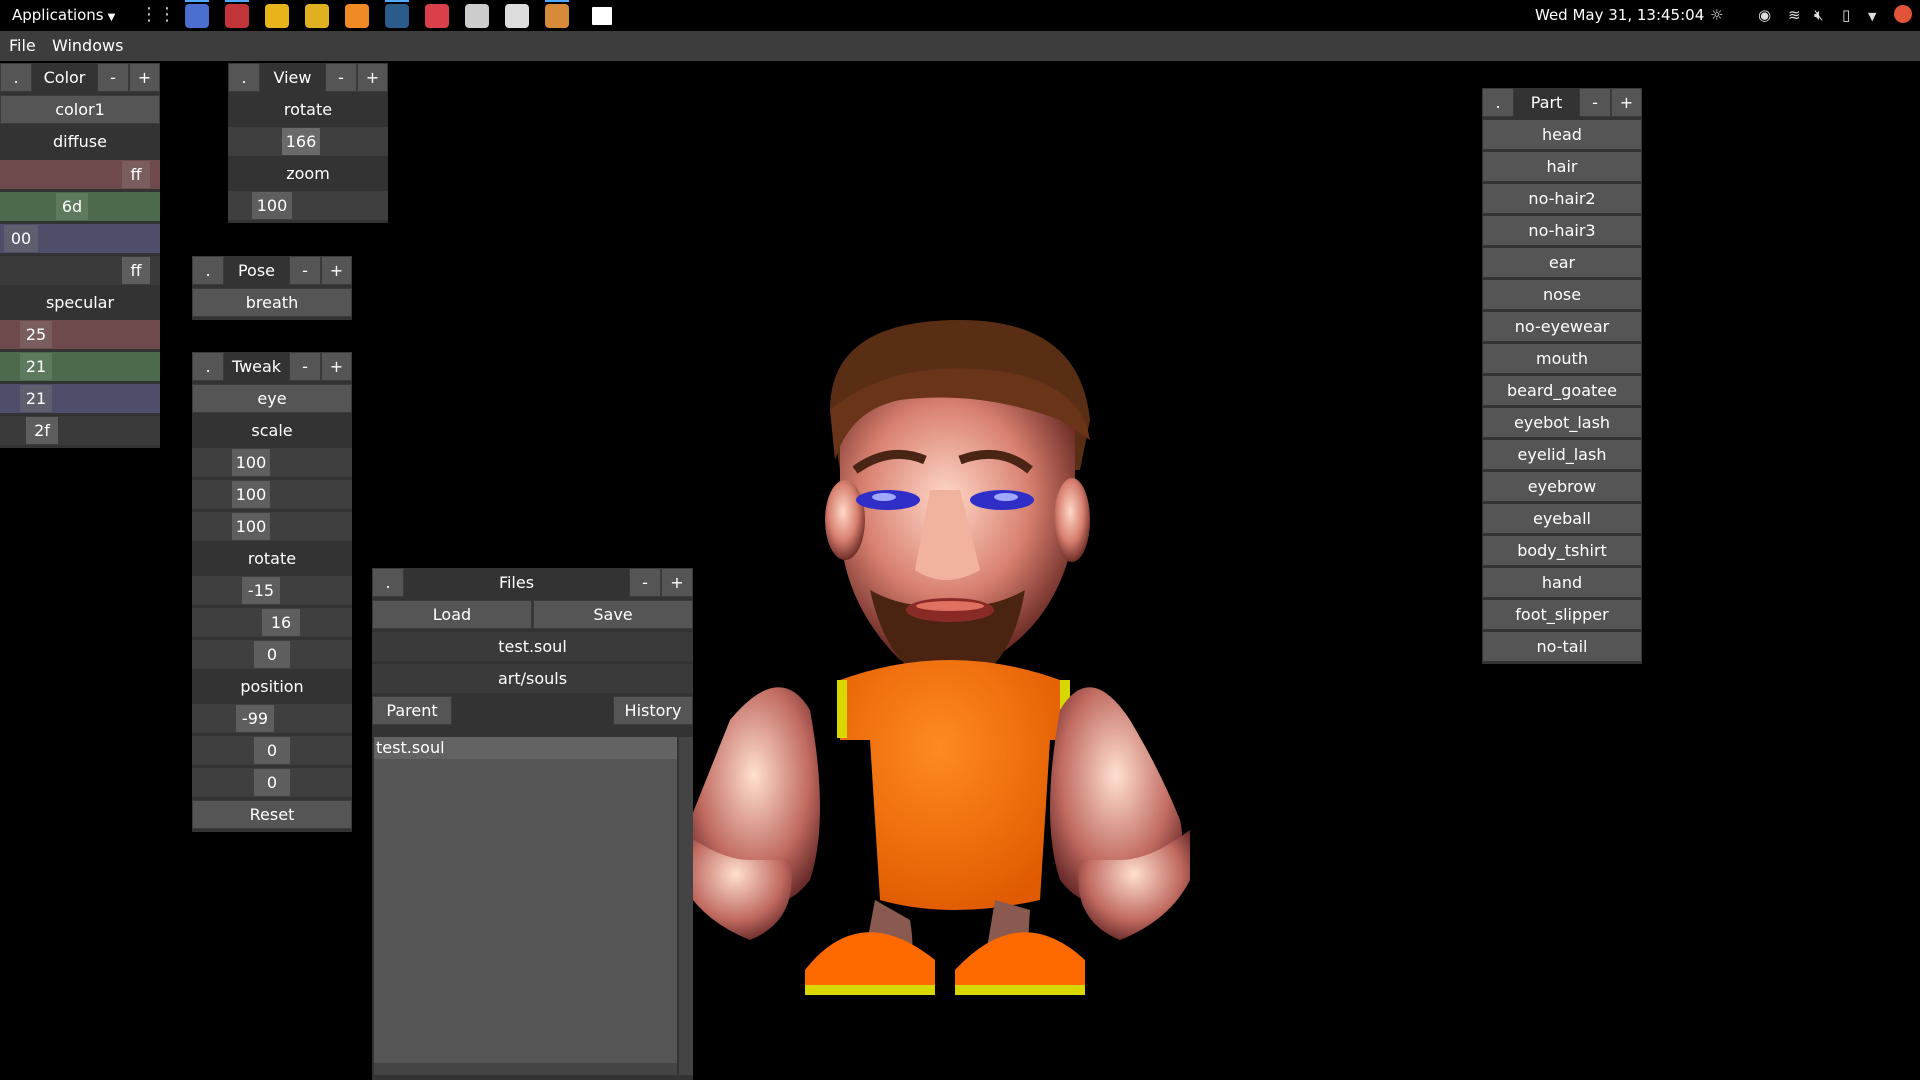 This screenshot has height=1080, width=1920. I want to click on cat-app-icon, so click(317, 16).